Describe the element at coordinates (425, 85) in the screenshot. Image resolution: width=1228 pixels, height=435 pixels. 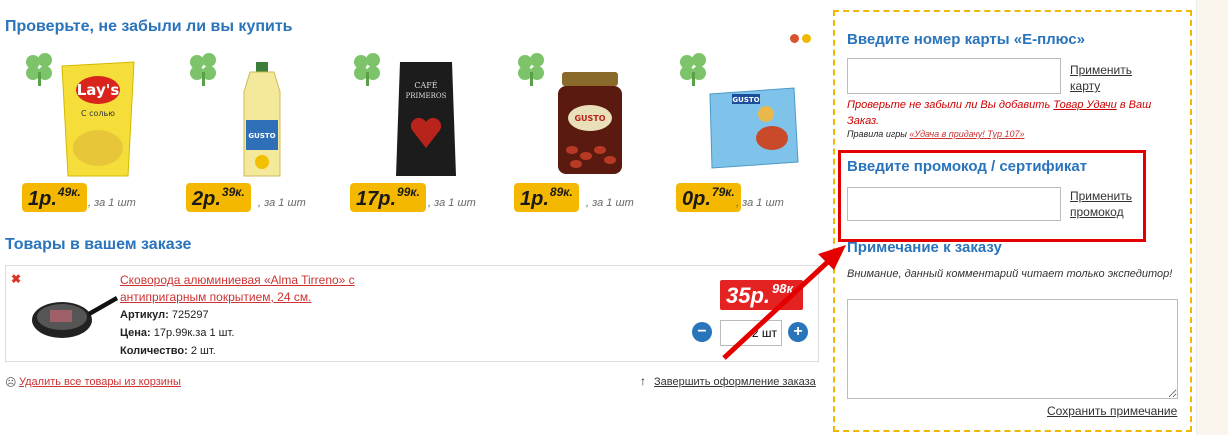
I see `svg-text: CAFÉ` at that location.